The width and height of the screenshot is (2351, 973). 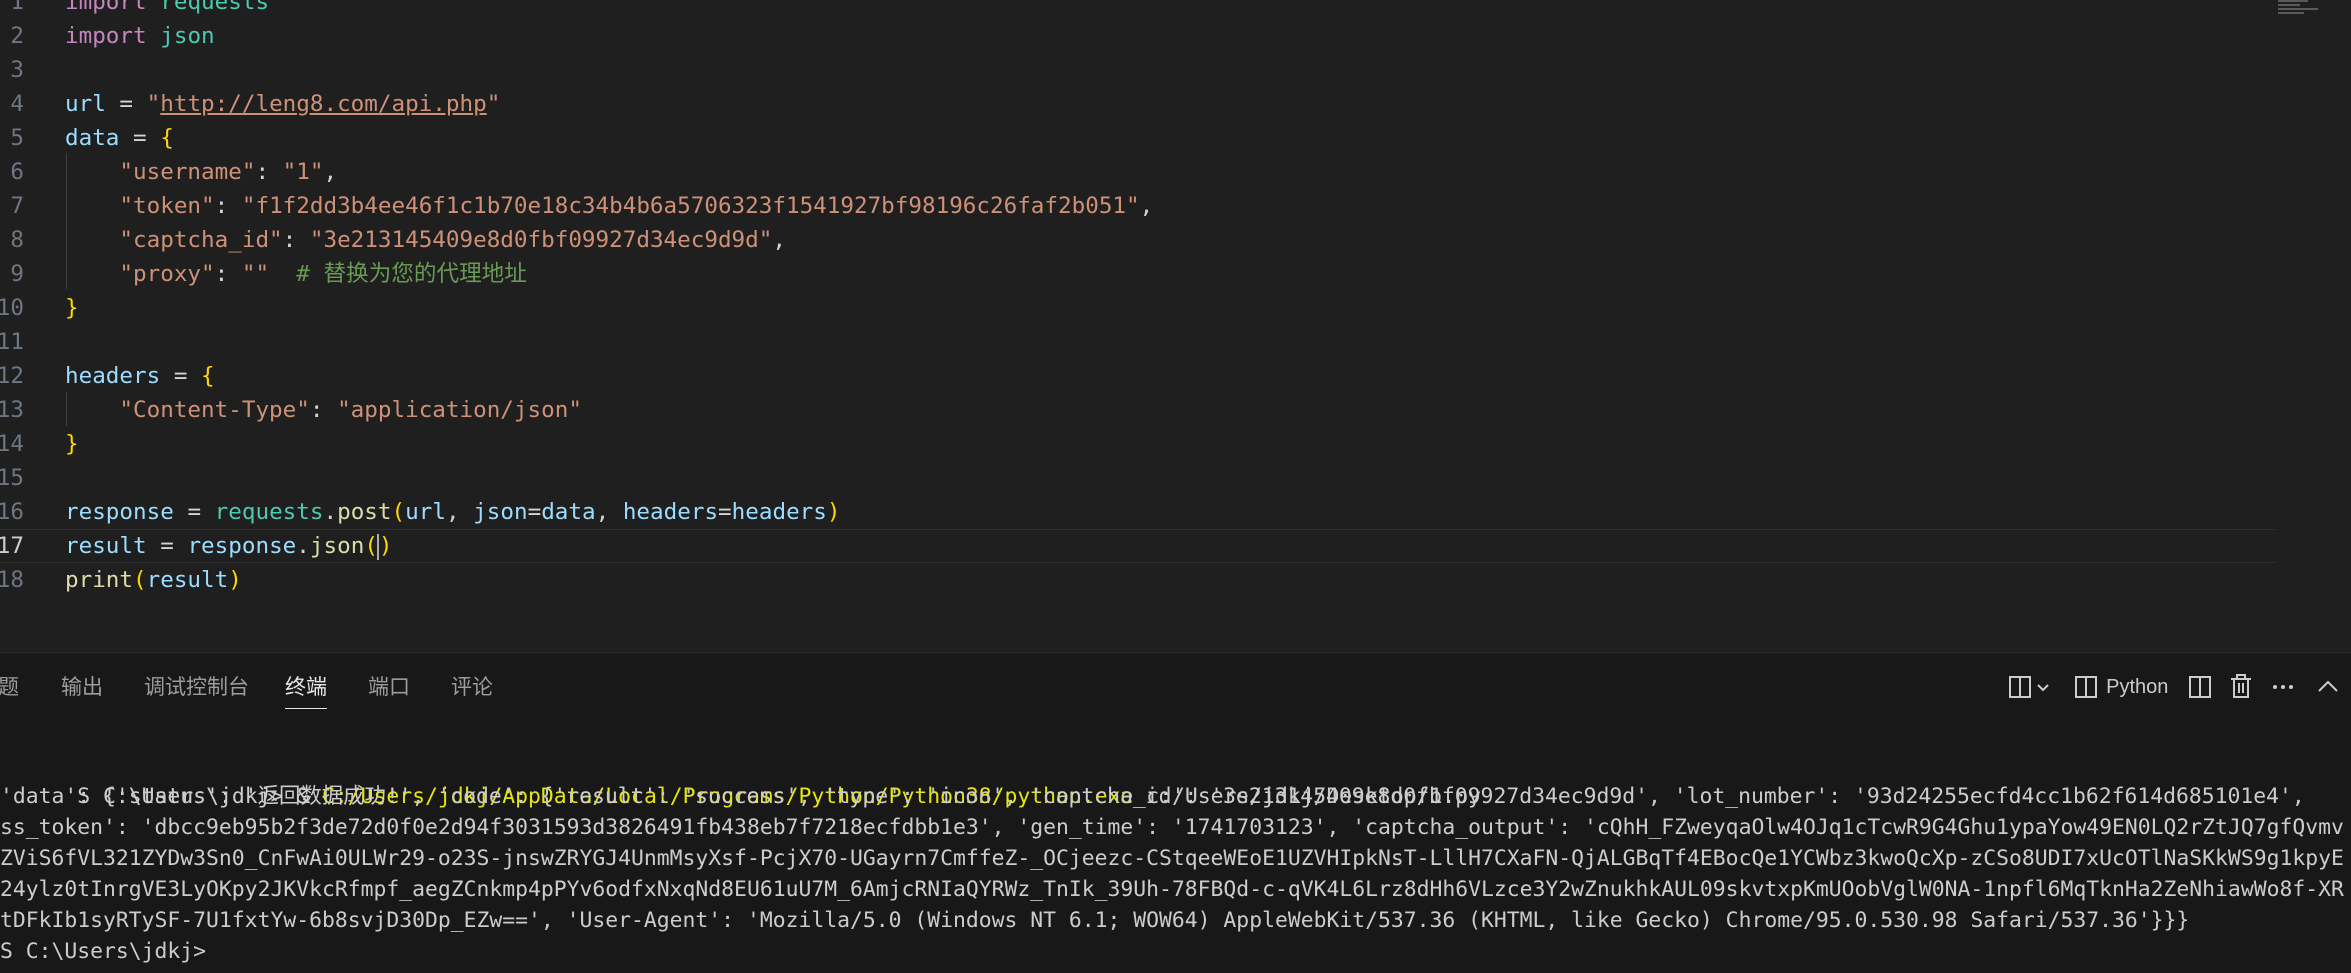 What do you see at coordinates (12, 308) in the screenshot?
I see `line-number: 10` at bounding box center [12, 308].